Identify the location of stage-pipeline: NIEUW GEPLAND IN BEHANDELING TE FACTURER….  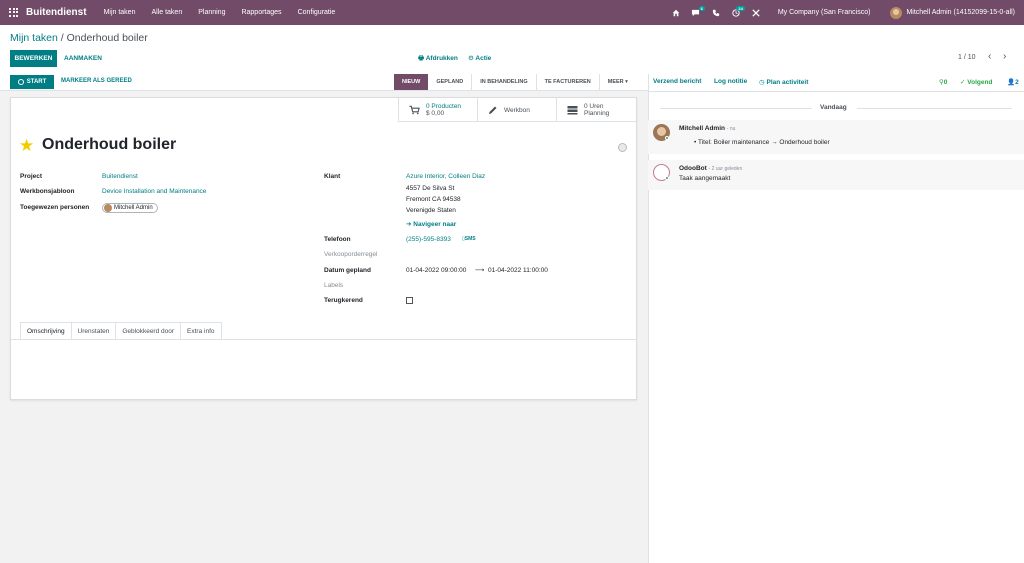
(515, 82).